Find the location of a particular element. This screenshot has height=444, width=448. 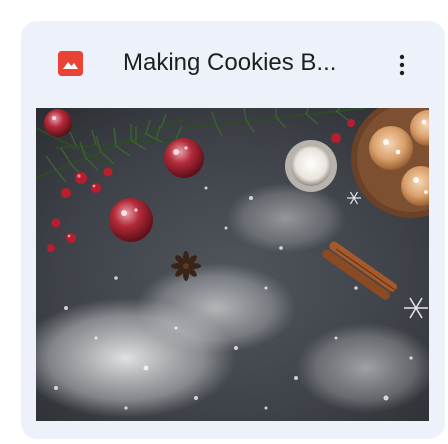

image-file-icon is located at coordinates (70, 63).